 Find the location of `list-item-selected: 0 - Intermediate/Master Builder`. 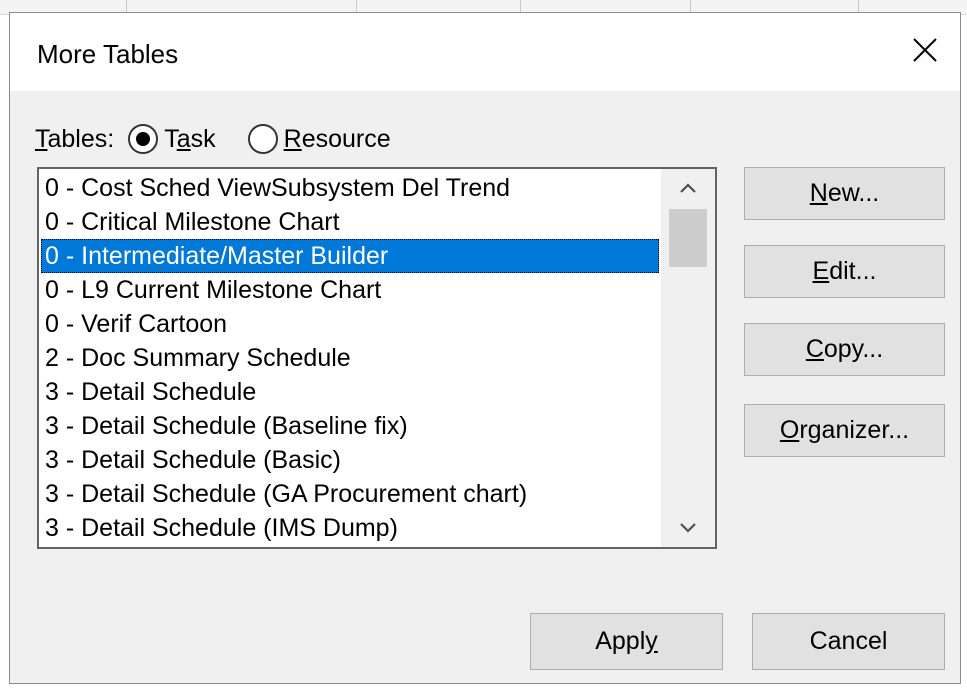

list-item-selected: 0 - Intermediate/Master Builder is located at coordinates (350, 256).